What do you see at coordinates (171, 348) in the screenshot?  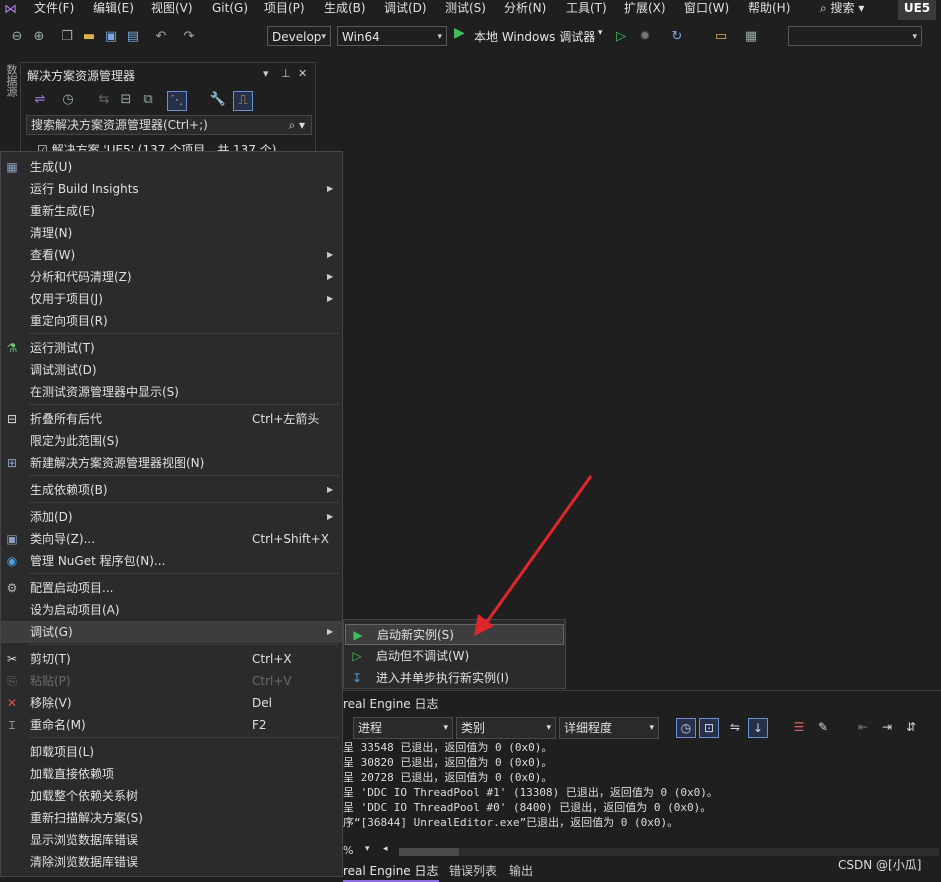 I see `menu-item-9: ⚗ 运行测试(T)` at bounding box center [171, 348].